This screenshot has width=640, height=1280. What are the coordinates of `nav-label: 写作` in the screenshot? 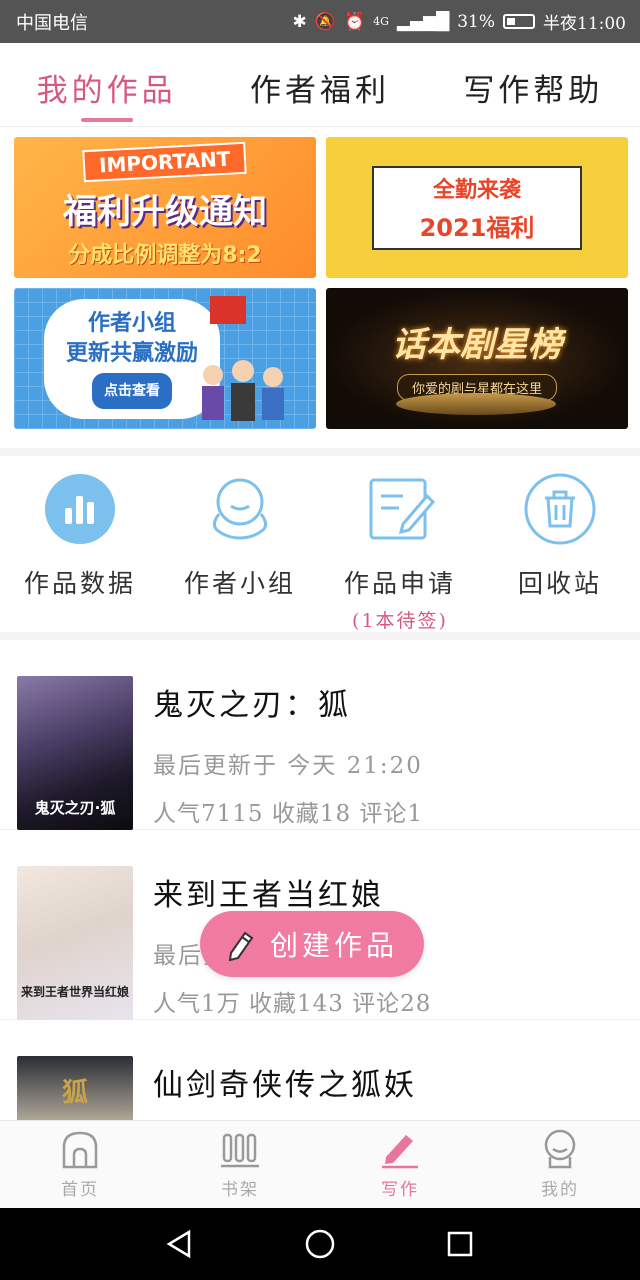 It's located at (400, 1190).